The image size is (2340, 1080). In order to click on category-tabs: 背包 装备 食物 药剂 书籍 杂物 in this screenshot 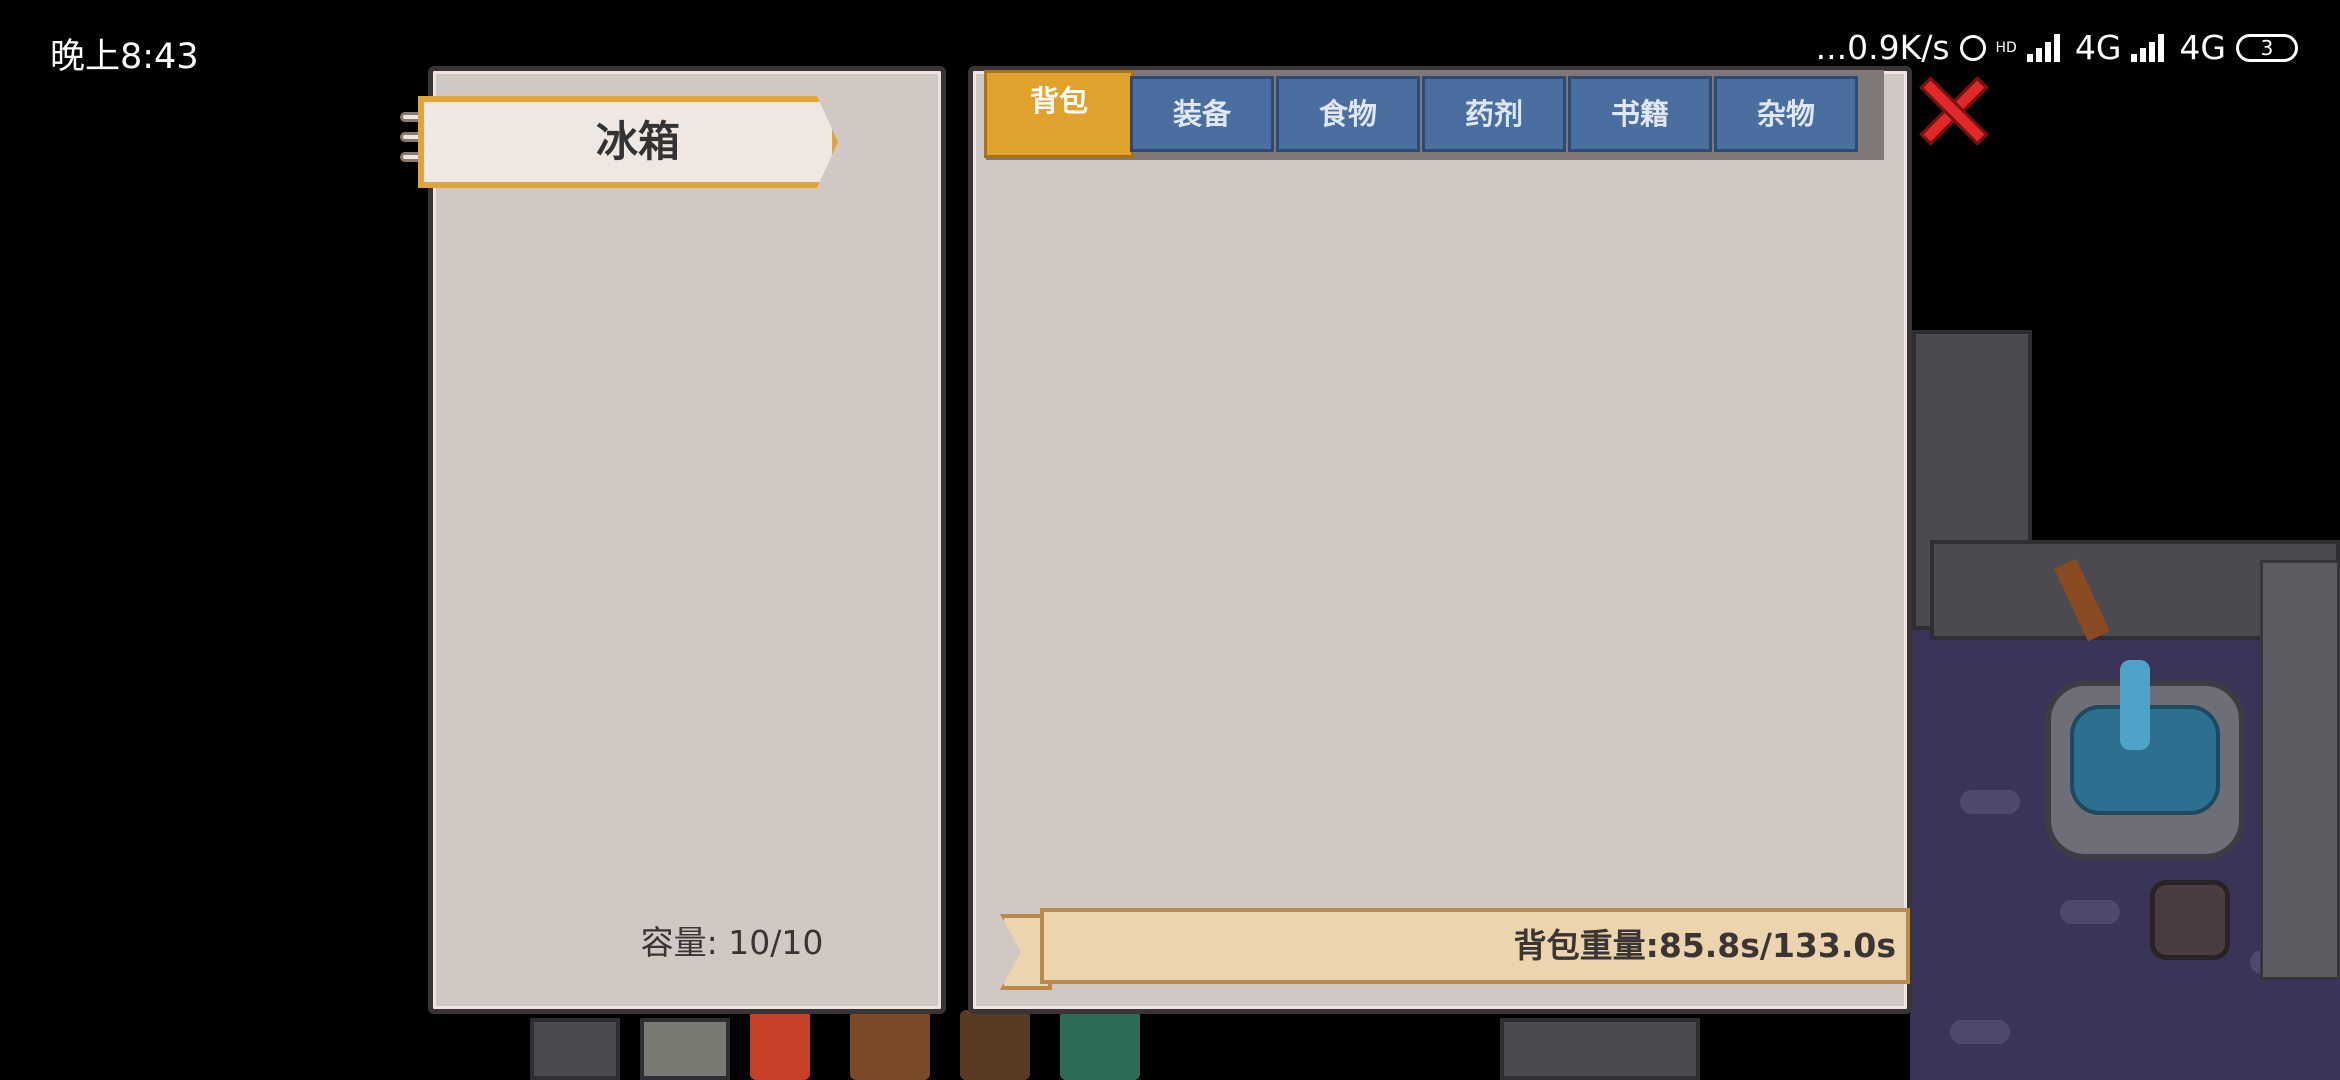, I will do `click(1434, 115)`.